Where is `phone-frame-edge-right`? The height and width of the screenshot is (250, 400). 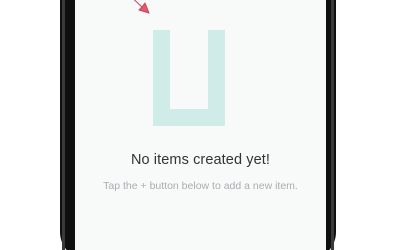
phone-frame-edge-right is located at coordinates (332, 125).